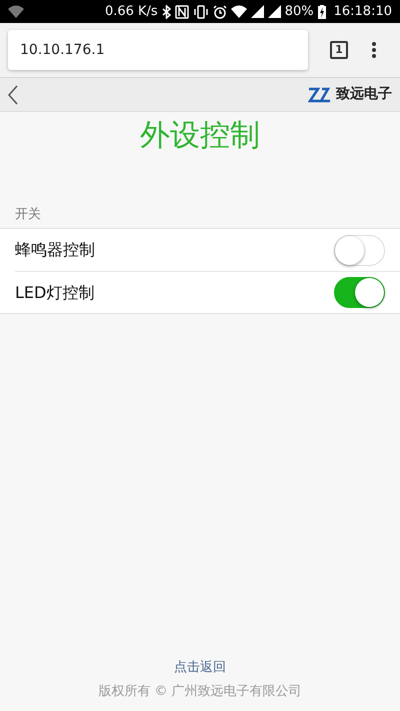 The height and width of the screenshot is (711, 400). Describe the element at coordinates (363, 11) in the screenshot. I see `clock: 16:18:10` at that location.